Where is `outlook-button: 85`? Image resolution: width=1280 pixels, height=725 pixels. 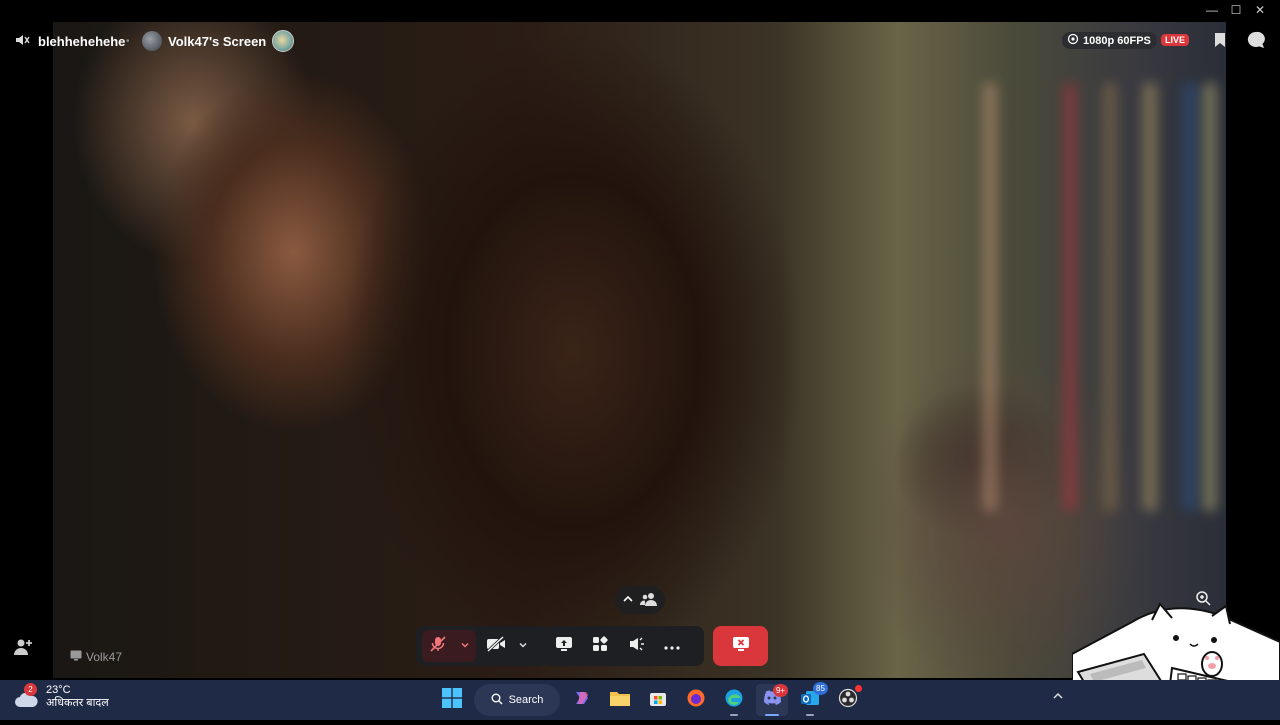 outlook-button: 85 is located at coordinates (811, 699).